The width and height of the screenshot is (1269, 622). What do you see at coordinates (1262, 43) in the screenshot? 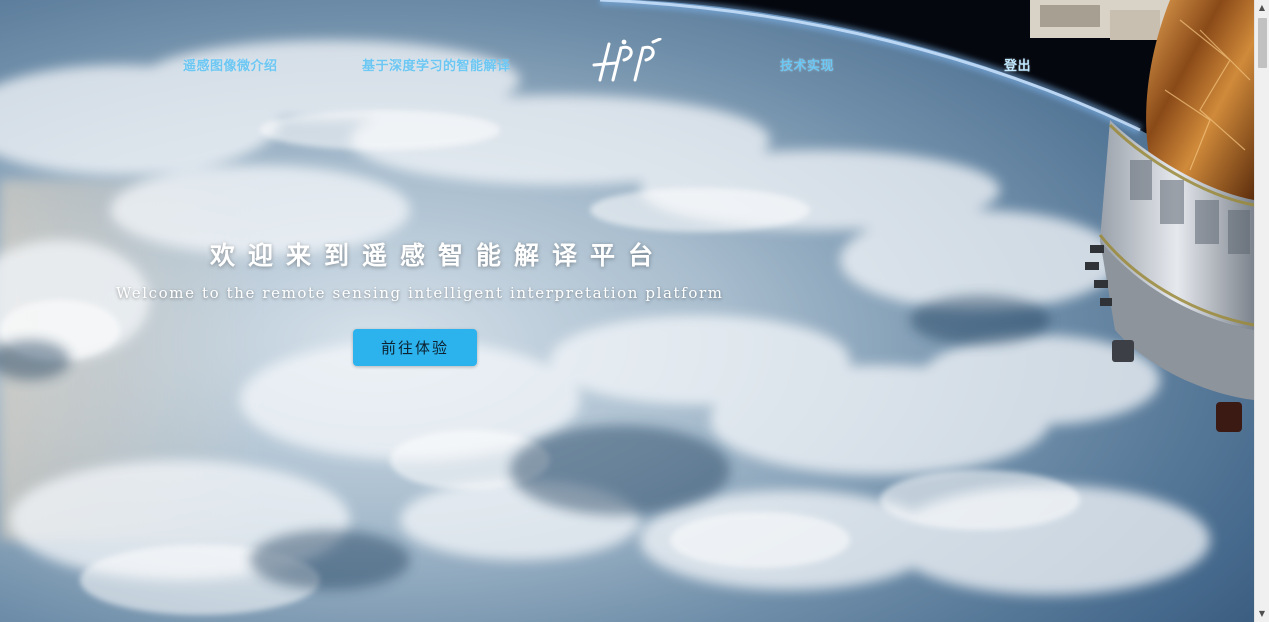
I see `scrollbar-thumb` at bounding box center [1262, 43].